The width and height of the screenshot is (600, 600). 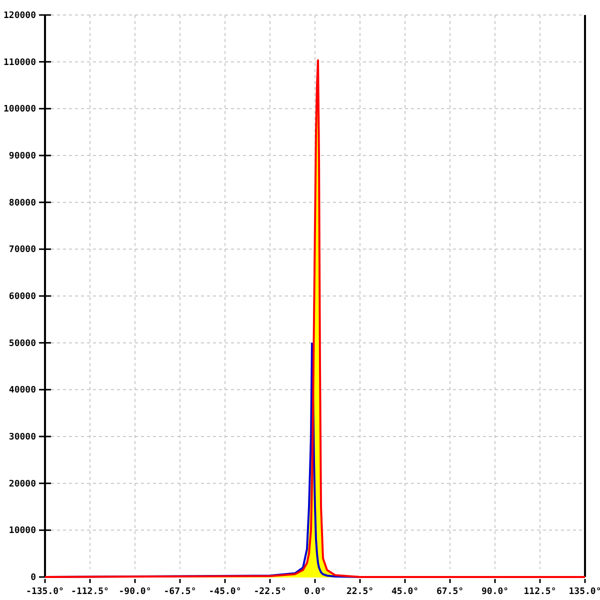 I want to click on tick-label: -90.0°, so click(x=135, y=592).